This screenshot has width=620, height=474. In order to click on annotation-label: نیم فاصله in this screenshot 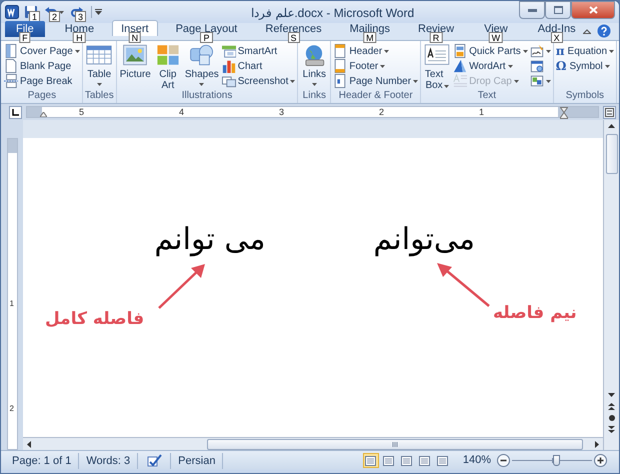, I will do `click(535, 313)`.